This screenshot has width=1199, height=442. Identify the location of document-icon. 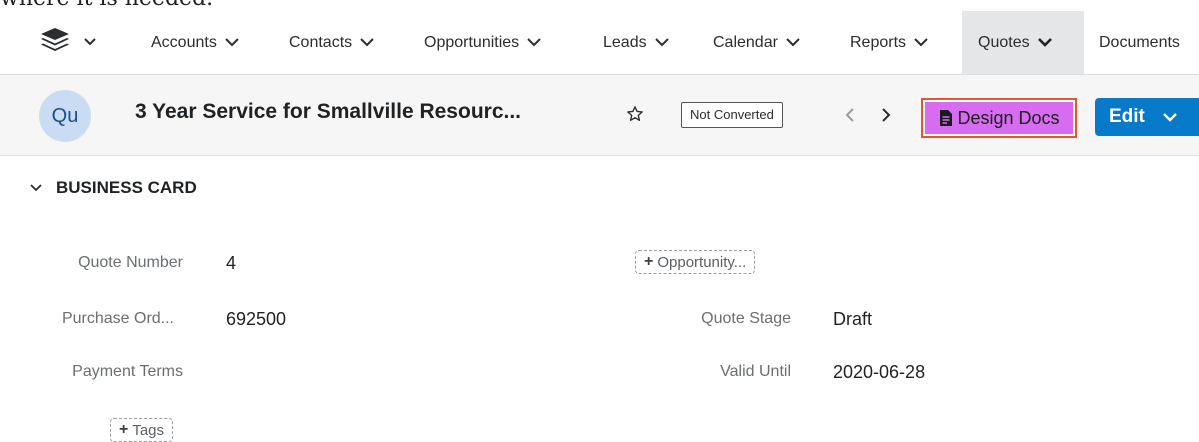
(946, 118).